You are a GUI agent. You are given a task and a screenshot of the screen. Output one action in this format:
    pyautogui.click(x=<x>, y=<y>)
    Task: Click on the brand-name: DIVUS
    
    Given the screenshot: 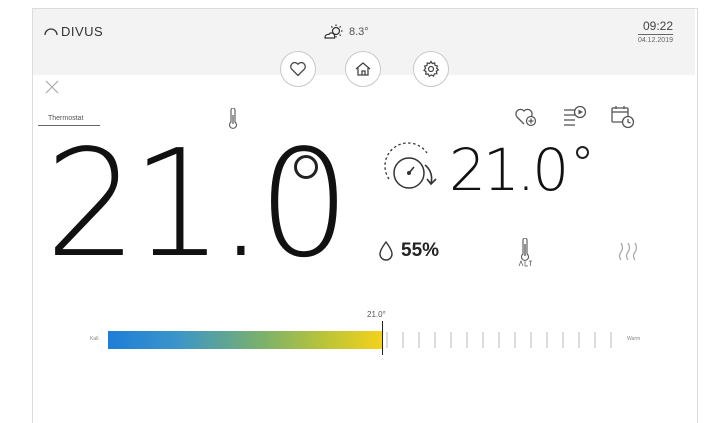 What is the action you would take?
    pyautogui.click(x=82, y=31)
    